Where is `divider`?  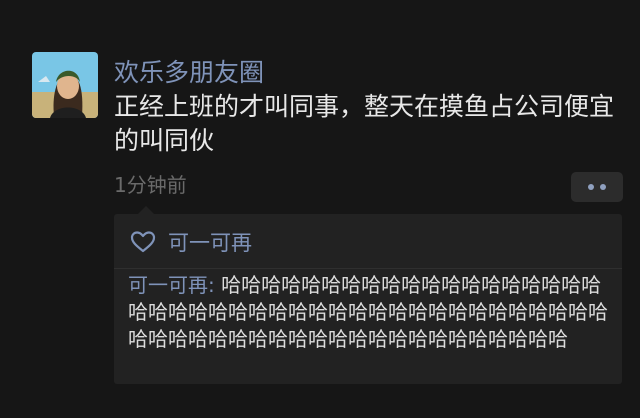 divider is located at coordinates (368, 268).